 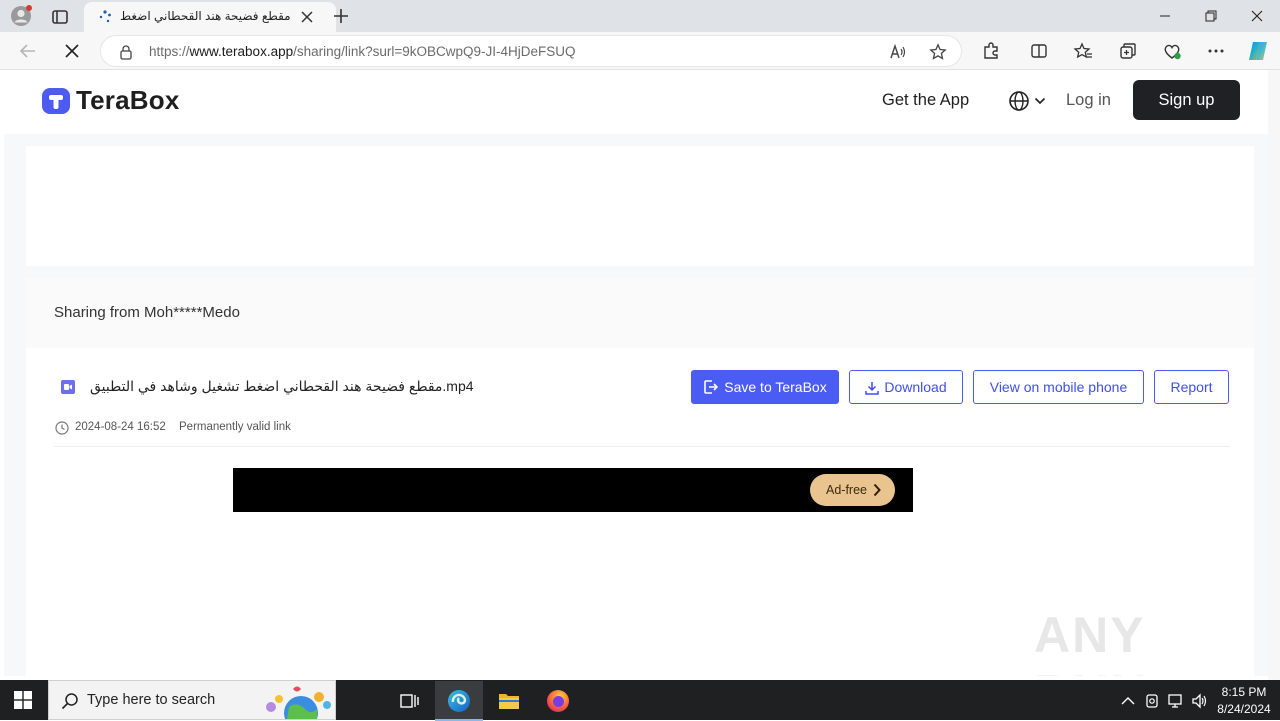 What do you see at coordinates (852, 490) in the screenshot?
I see `ad-free-button: Ad-free` at bounding box center [852, 490].